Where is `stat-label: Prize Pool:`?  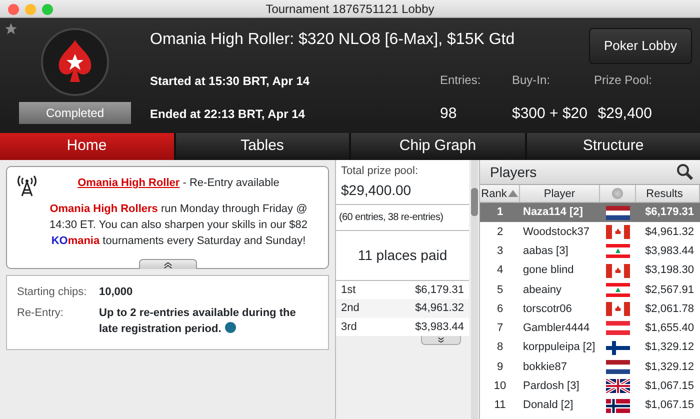 stat-label: Prize Pool: is located at coordinates (622, 81).